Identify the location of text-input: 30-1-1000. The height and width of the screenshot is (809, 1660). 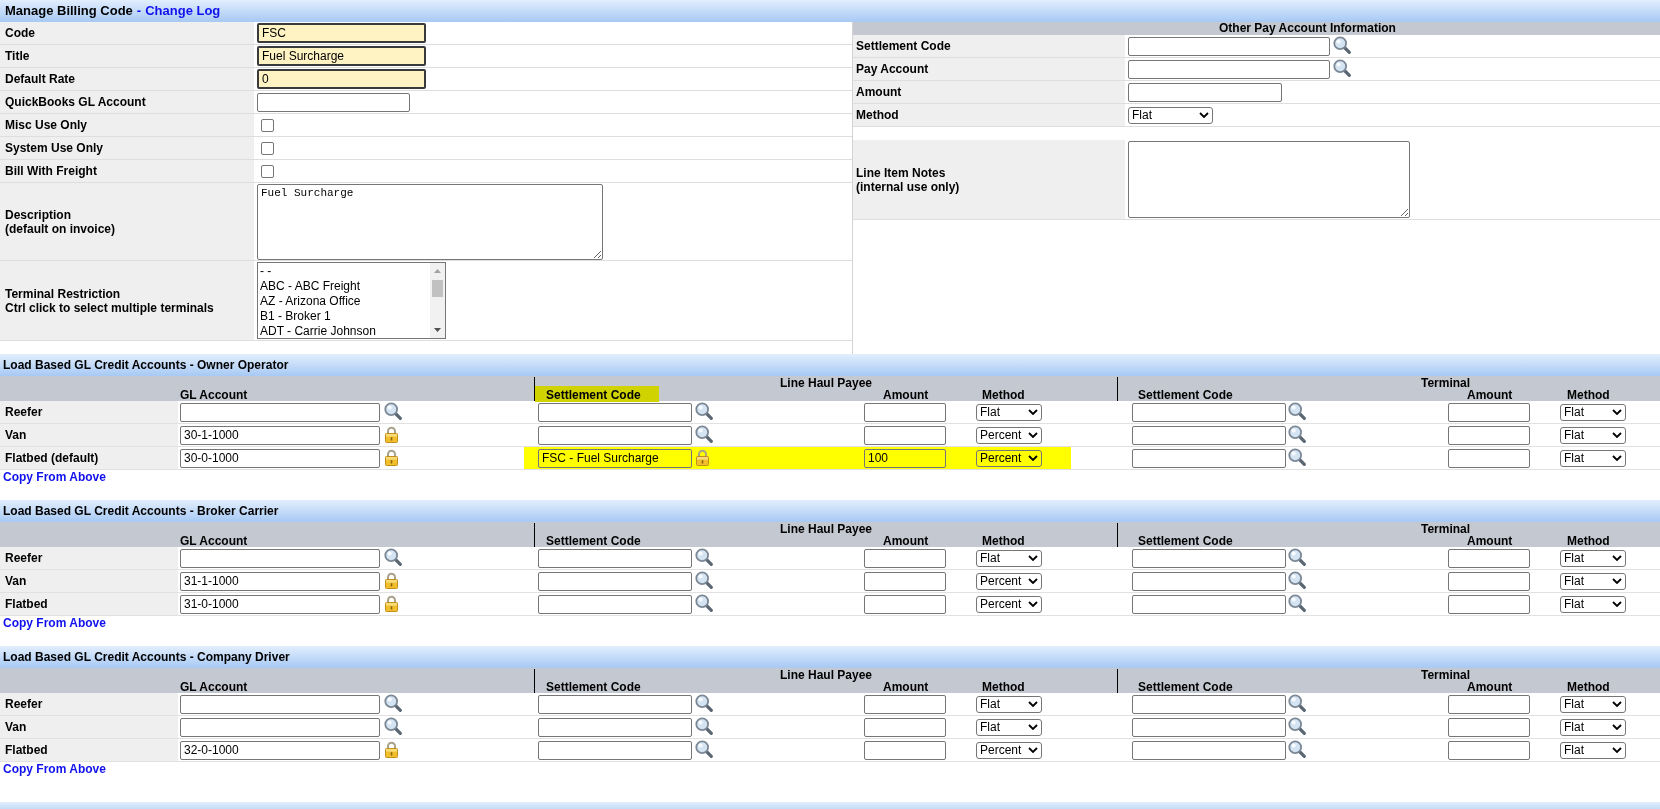
(280, 435).